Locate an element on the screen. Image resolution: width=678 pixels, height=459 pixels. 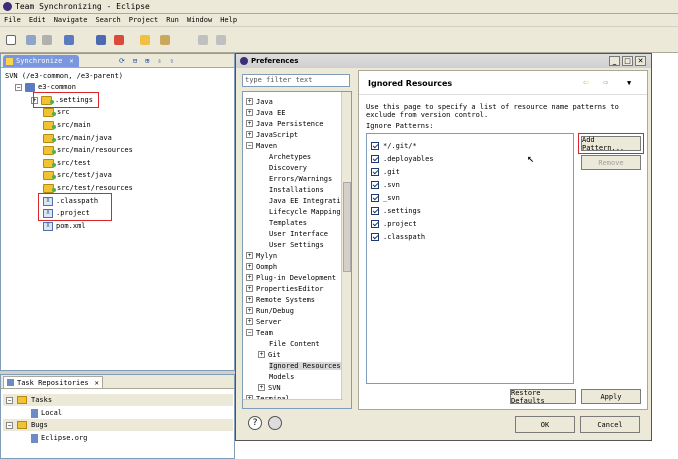
view-menu-icon: ▼ is located at coordinates (629, 83).